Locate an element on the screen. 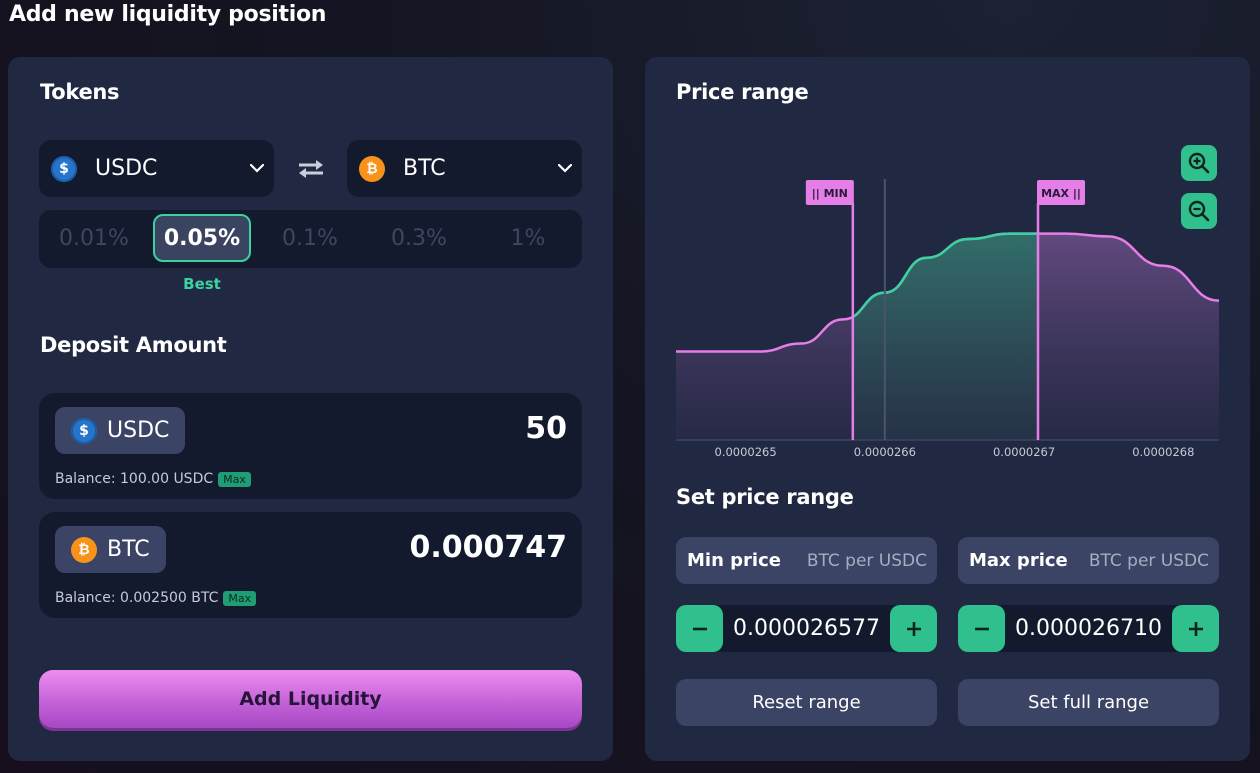 The height and width of the screenshot is (773, 1260). fee-tier-0.1: 0.1% is located at coordinates (310, 238).